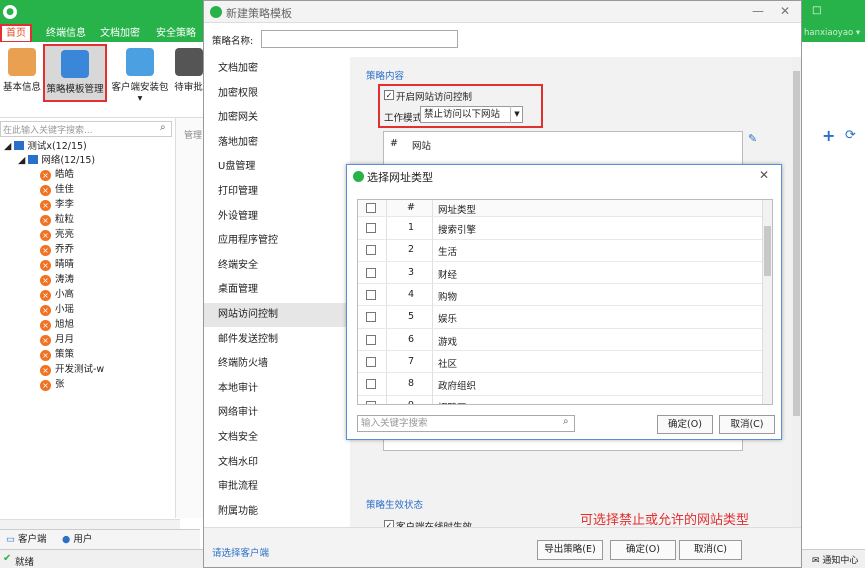 This screenshot has width=865, height=568. I want to click on tree-user: × 皓皓, so click(57, 174).